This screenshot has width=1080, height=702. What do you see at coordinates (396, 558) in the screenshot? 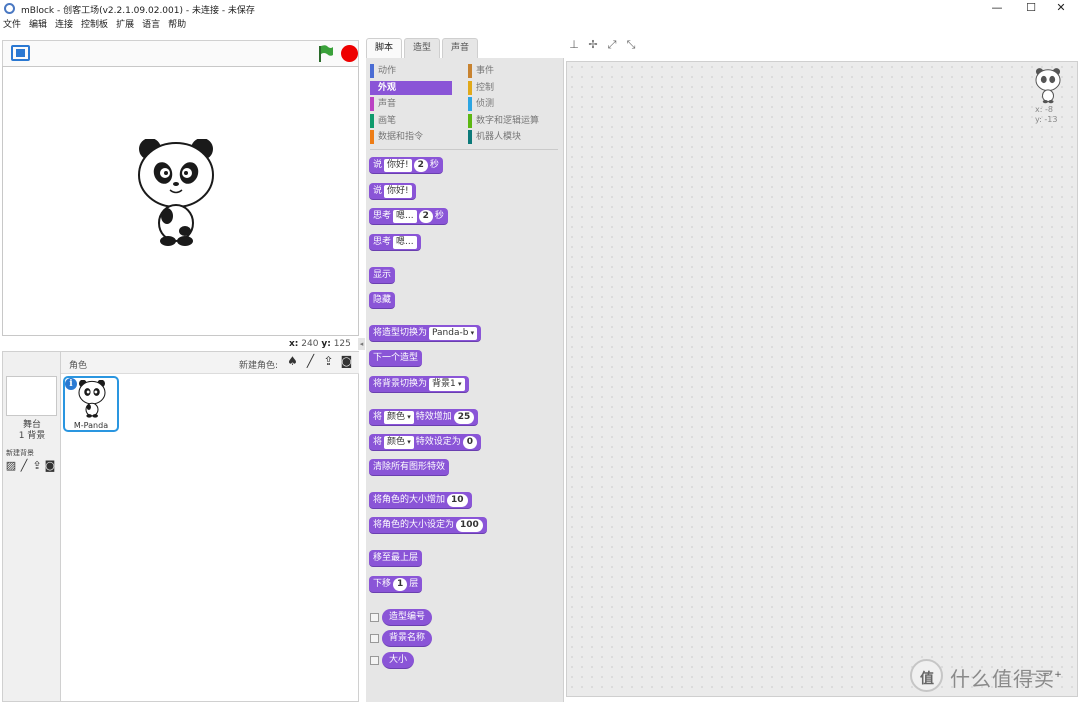
I see `block-go-to-front: 移至最上层` at bounding box center [396, 558].